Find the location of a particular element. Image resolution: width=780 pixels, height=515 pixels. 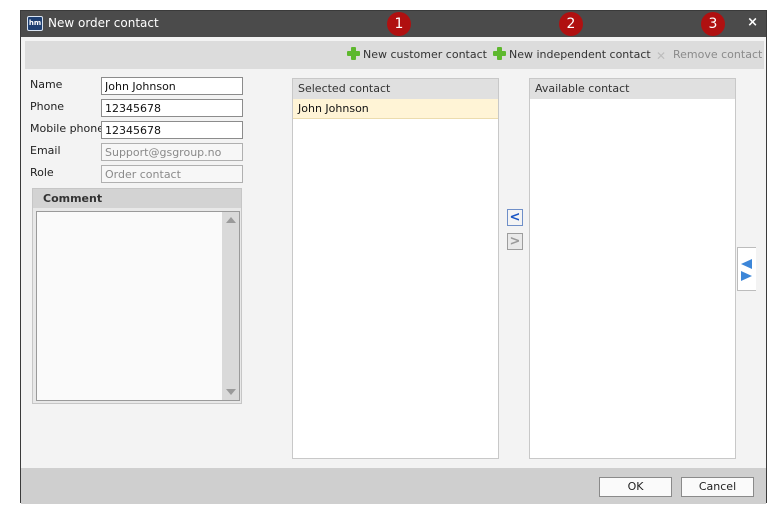

close-icon: × is located at coordinates (752, 22).